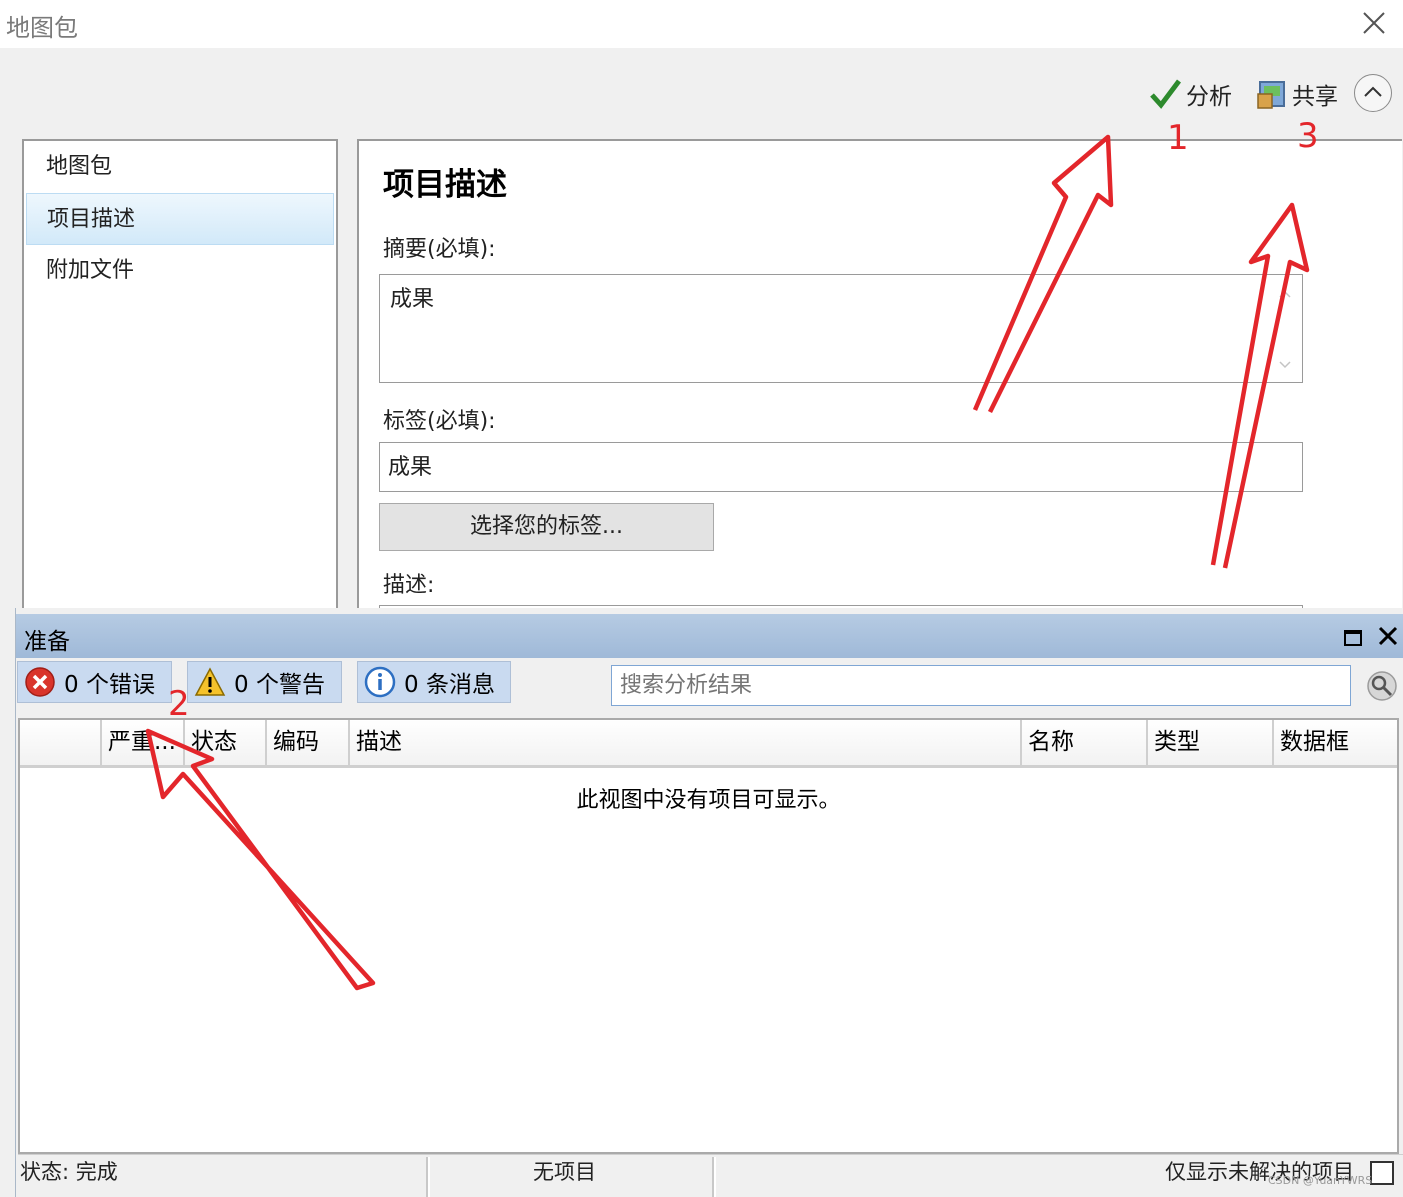  I want to click on column-header-type: 类型, so click(1209, 743).